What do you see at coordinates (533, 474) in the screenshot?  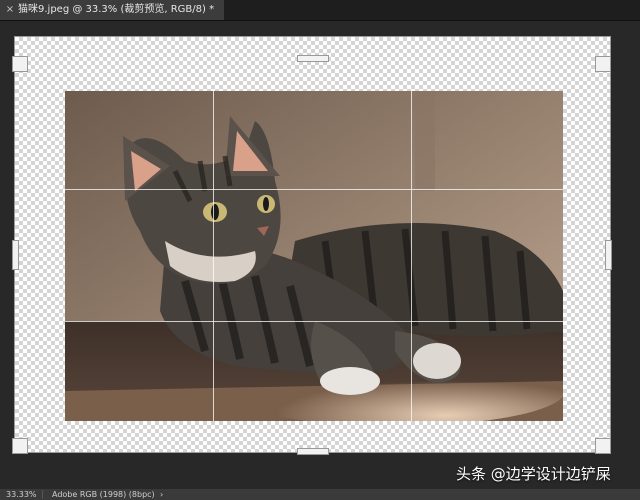 I see `watermark: 头条 @边学设计边铲屎` at bounding box center [533, 474].